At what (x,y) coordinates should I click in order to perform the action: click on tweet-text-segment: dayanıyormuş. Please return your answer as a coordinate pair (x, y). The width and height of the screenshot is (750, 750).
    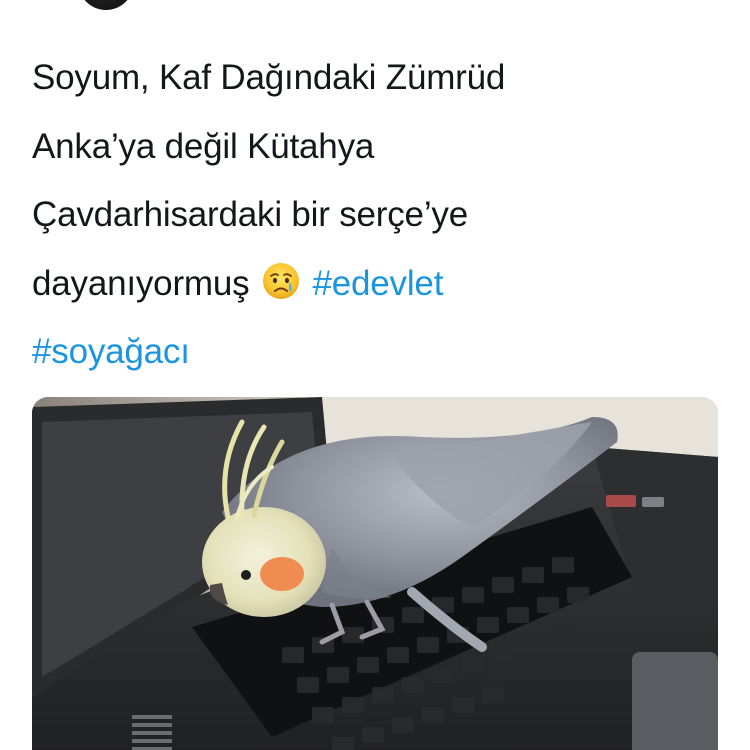
    Looking at the image, I should click on (141, 283).